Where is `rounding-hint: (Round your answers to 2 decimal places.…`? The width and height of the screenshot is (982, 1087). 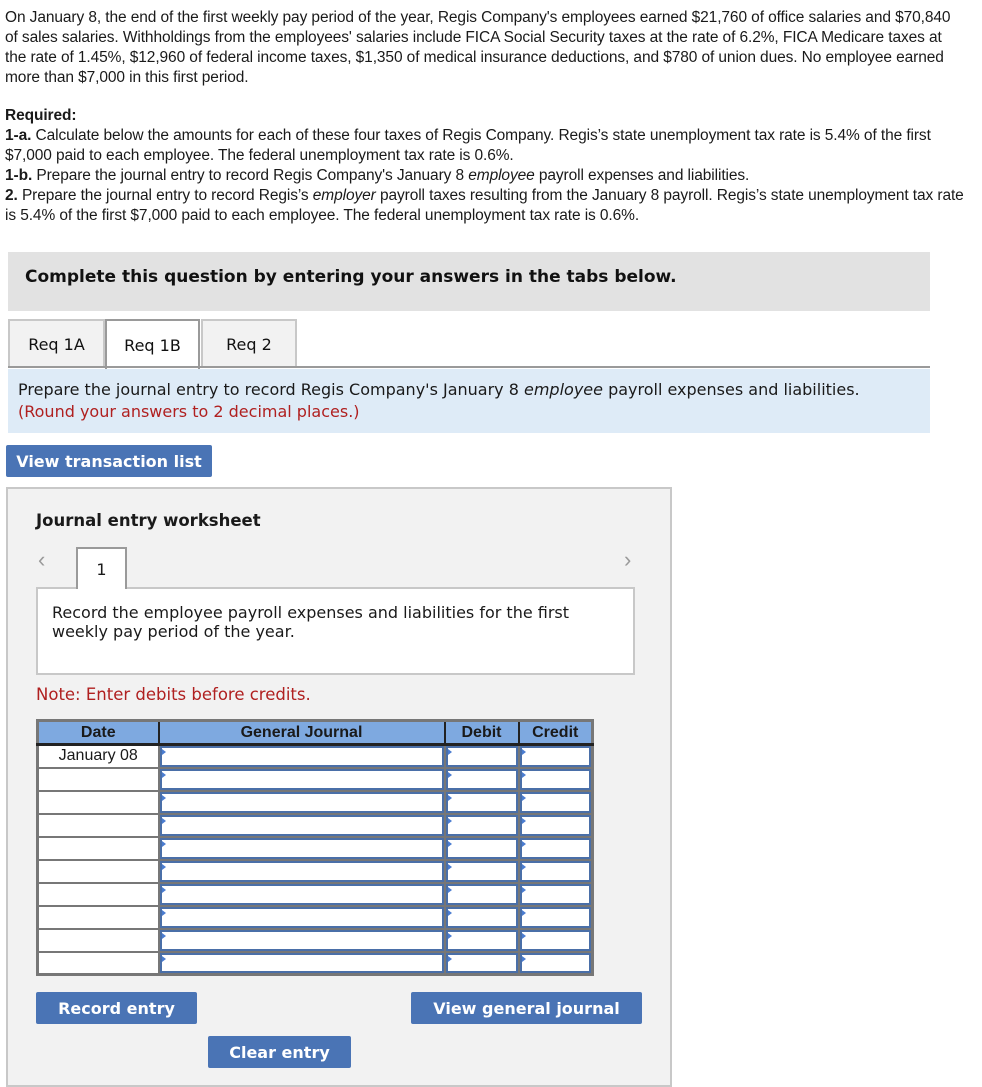
rounding-hint: (Round your answers to 2 decimal places.… is located at coordinates (189, 411).